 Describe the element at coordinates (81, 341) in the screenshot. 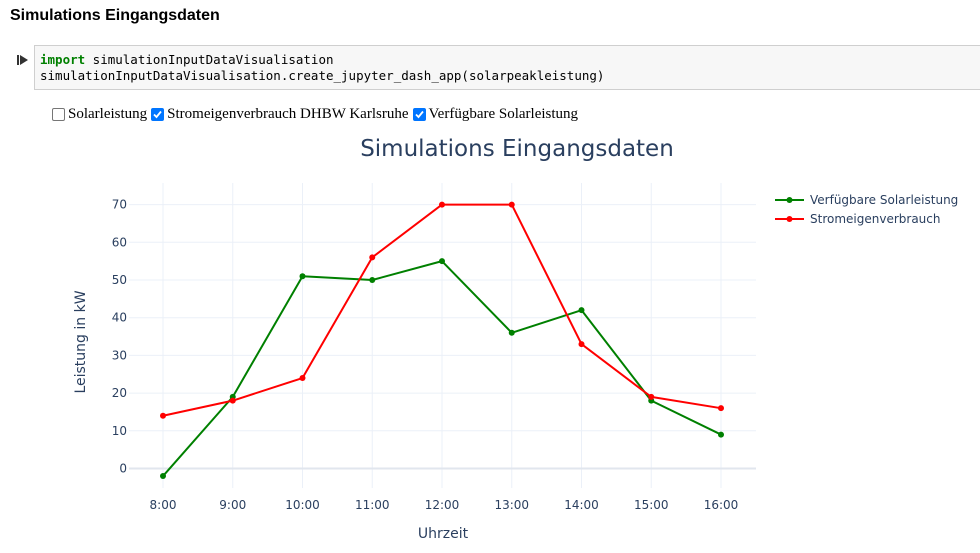

I see `y-axis-label: Leistung in kW` at that location.